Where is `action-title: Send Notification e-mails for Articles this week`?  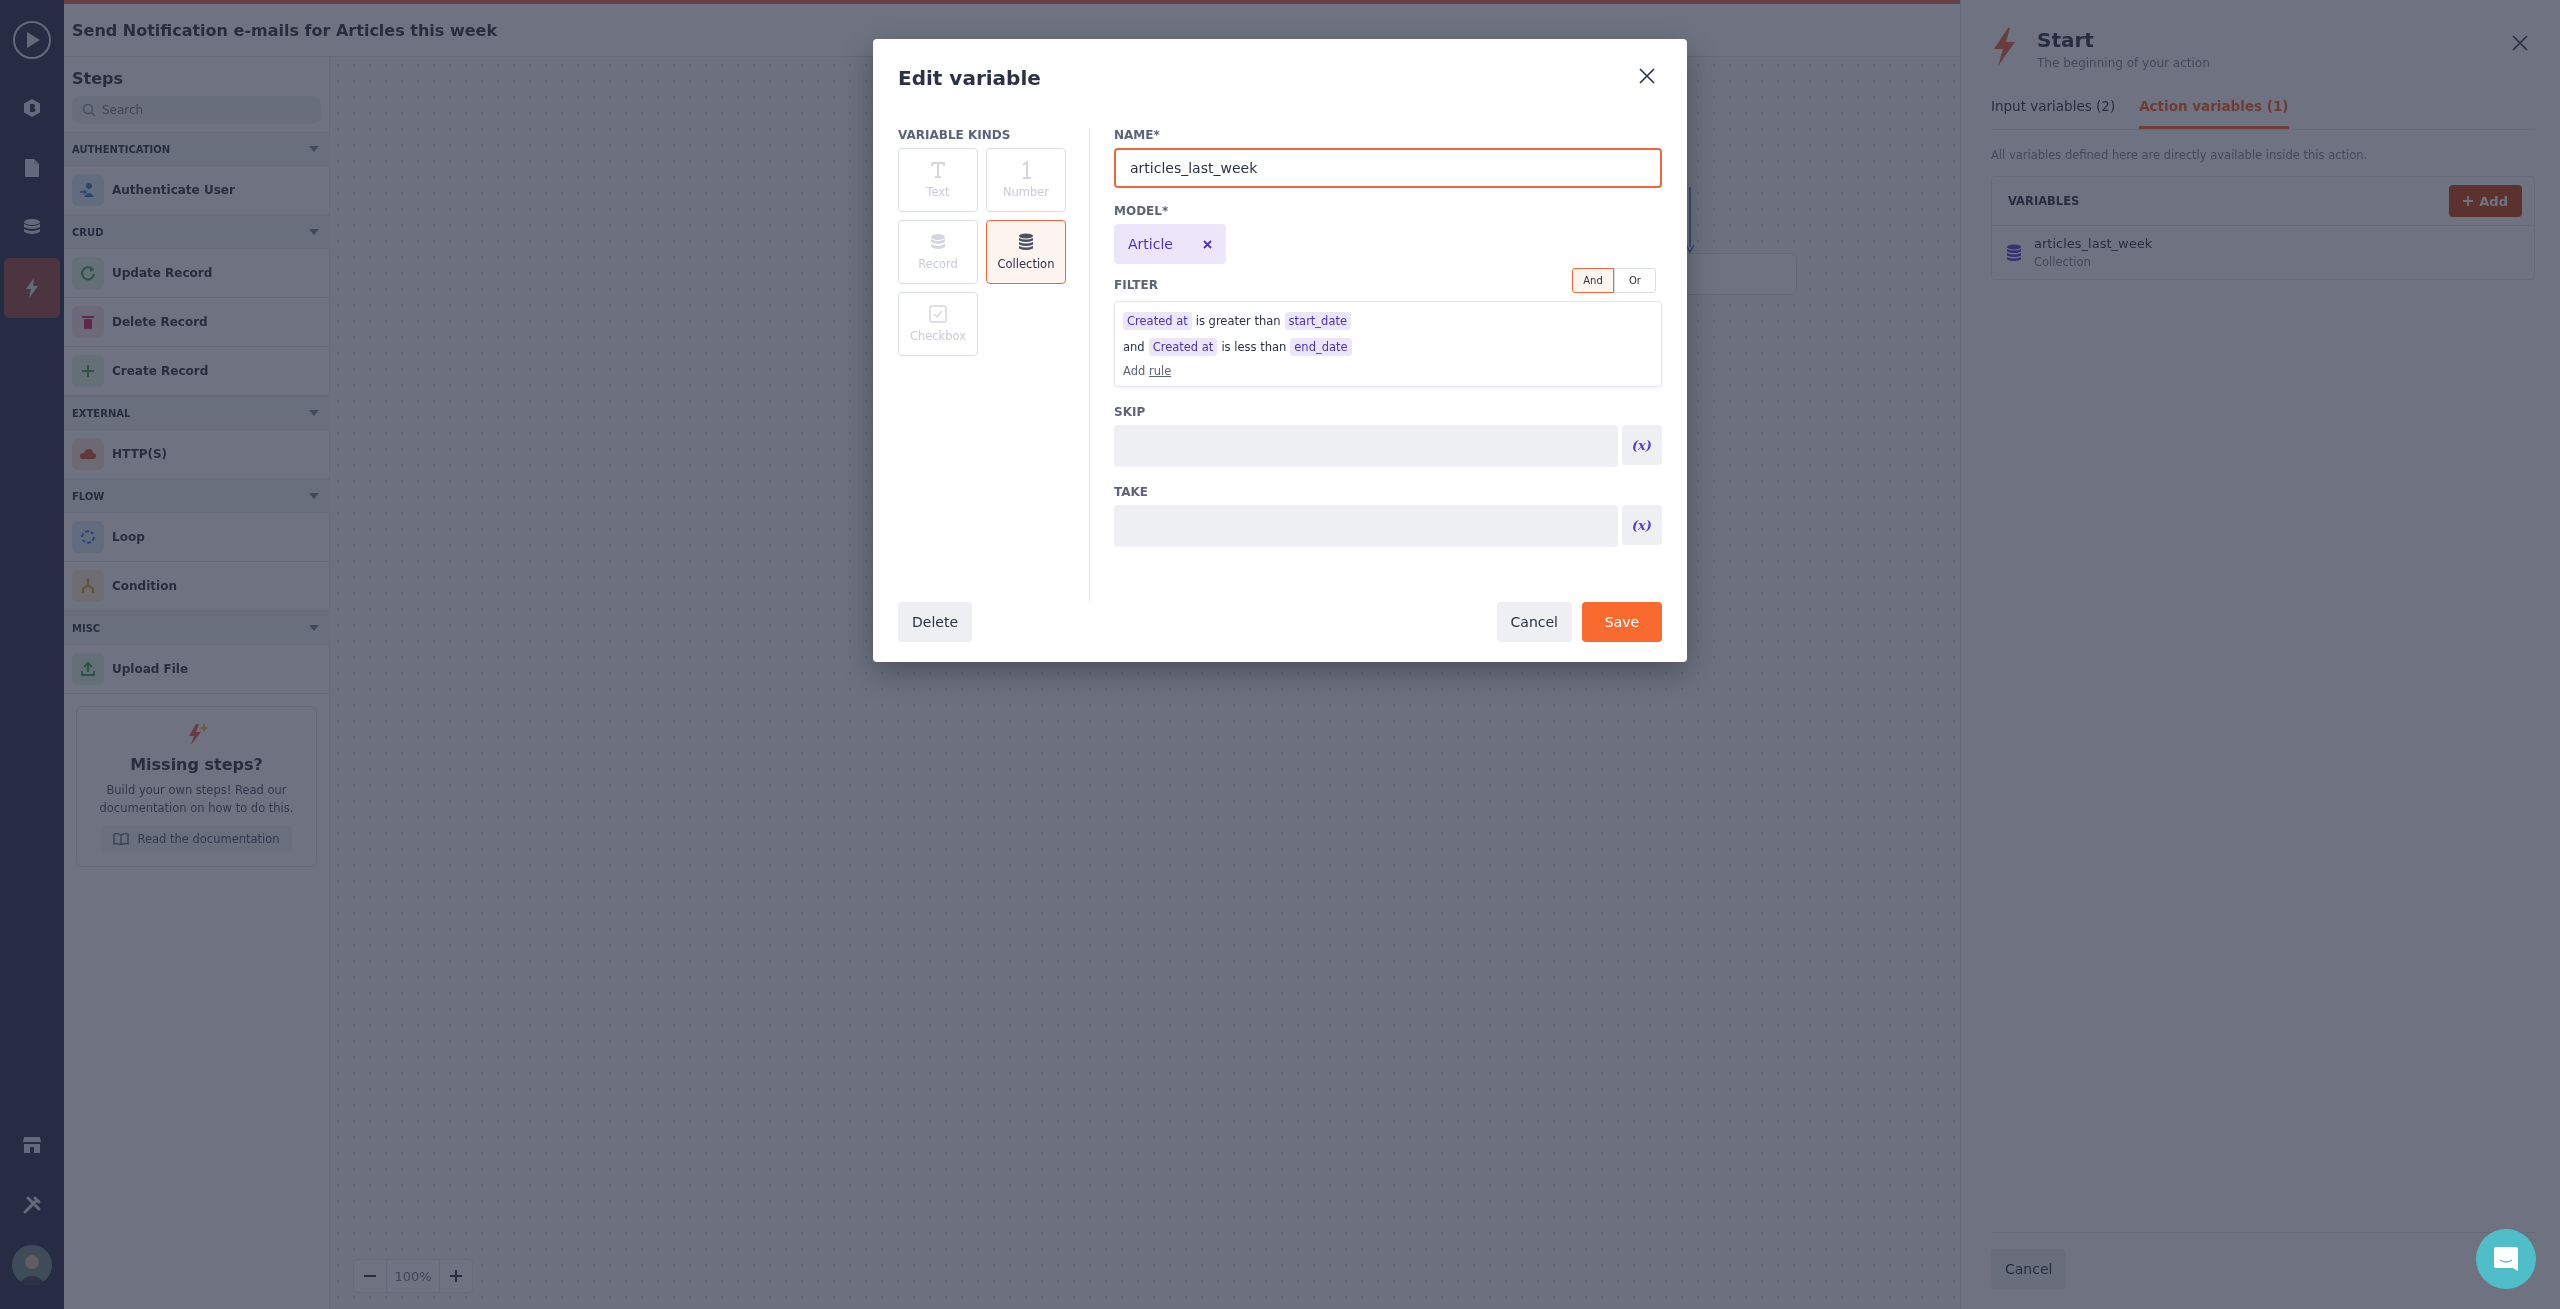
action-title: Send Notification e-mails for Articles this week is located at coordinates (285, 30).